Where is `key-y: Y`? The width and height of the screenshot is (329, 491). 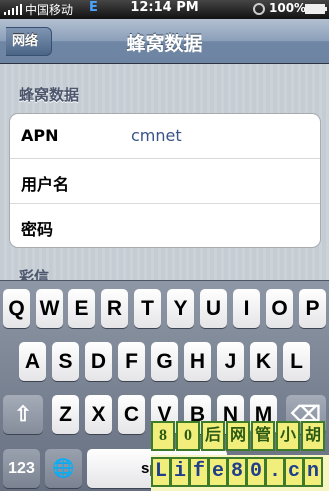
key-y: Y is located at coordinates (180, 308).